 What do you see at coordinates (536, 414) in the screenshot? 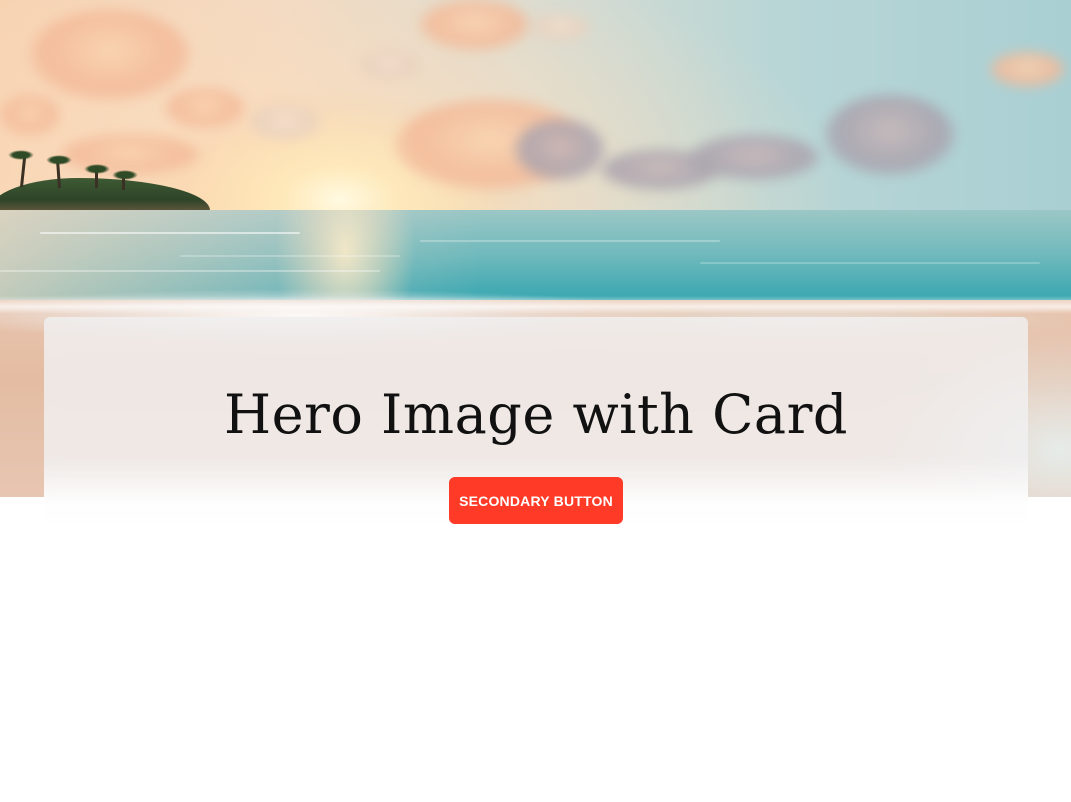
I see `card-title: Hero Image with Card` at bounding box center [536, 414].